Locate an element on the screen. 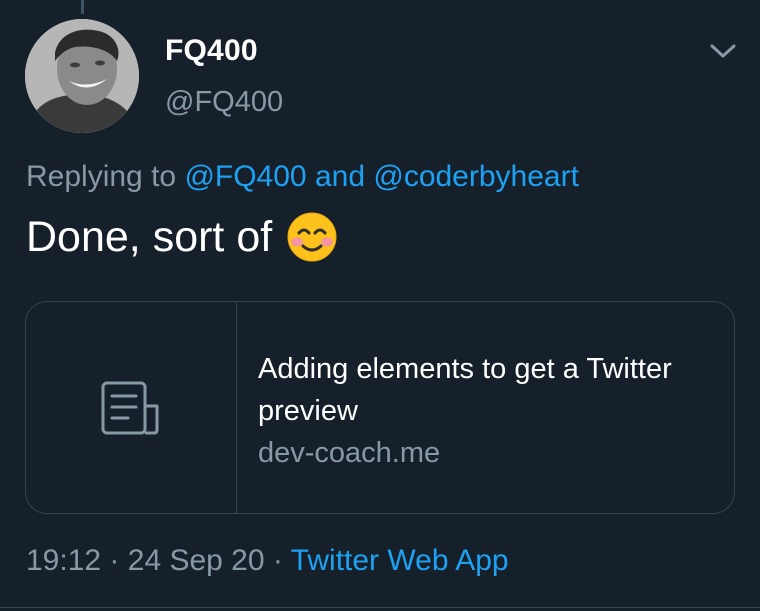  divider is located at coordinates (380, 607).